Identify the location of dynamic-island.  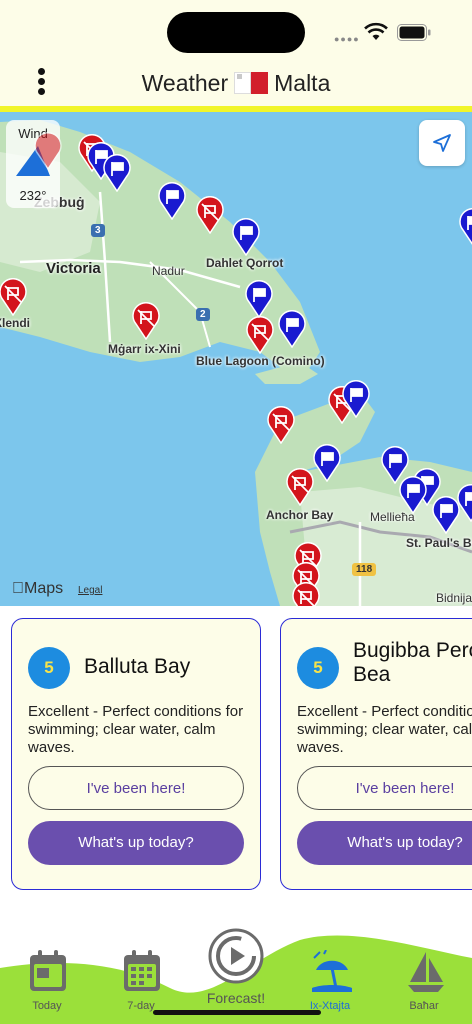
(236, 32).